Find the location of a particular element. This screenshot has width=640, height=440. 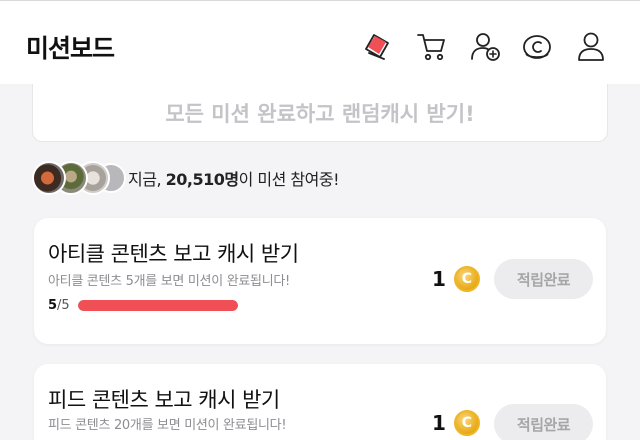

page-title: 미션보드 is located at coordinates (70, 48).